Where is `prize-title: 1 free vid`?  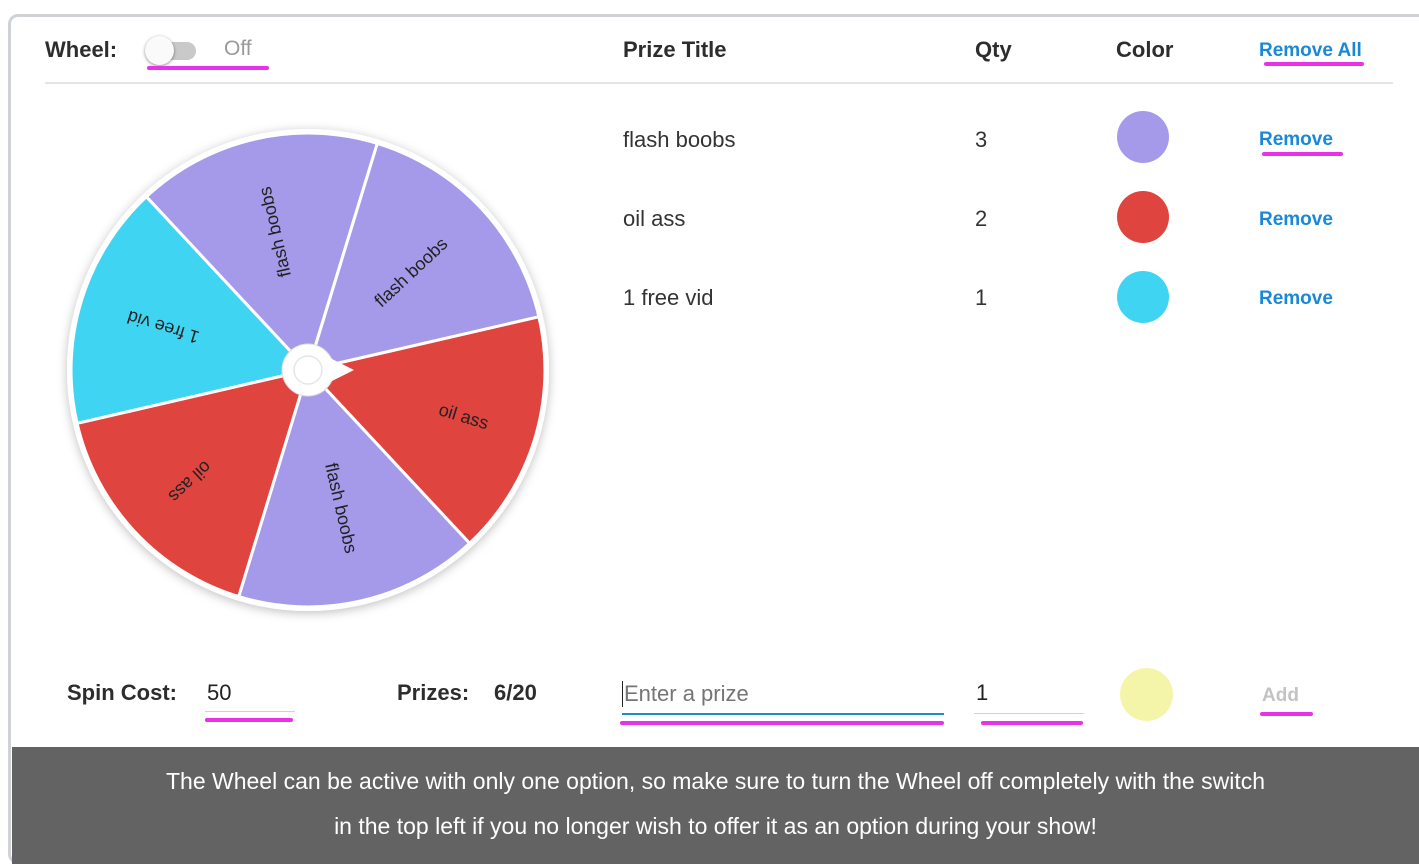 prize-title: 1 free vid is located at coordinates (668, 297).